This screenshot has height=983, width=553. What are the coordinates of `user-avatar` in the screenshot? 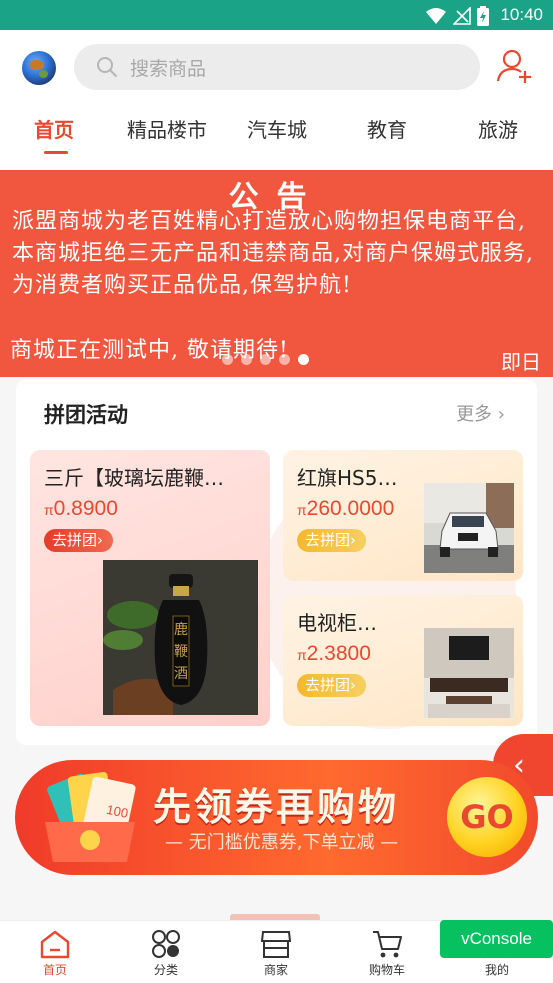 It's located at (39, 68).